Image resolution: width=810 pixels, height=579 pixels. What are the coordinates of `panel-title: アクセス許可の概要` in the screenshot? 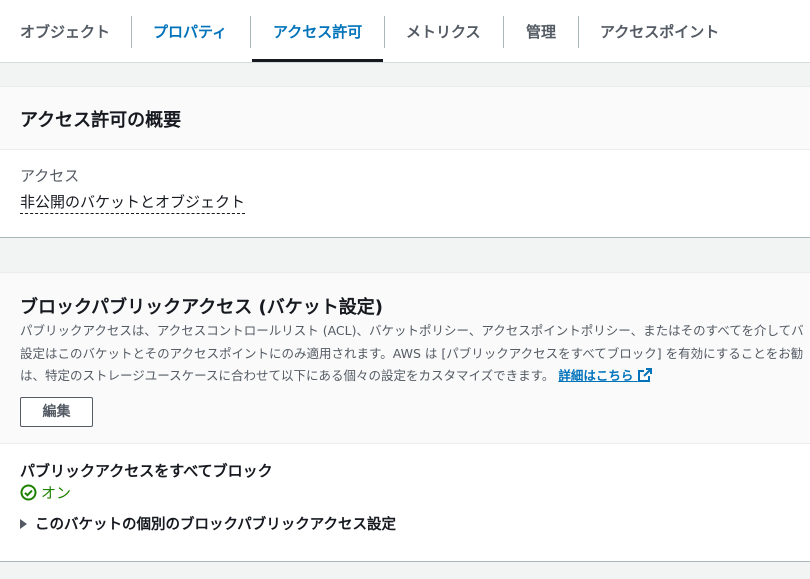 It's located at (101, 120).